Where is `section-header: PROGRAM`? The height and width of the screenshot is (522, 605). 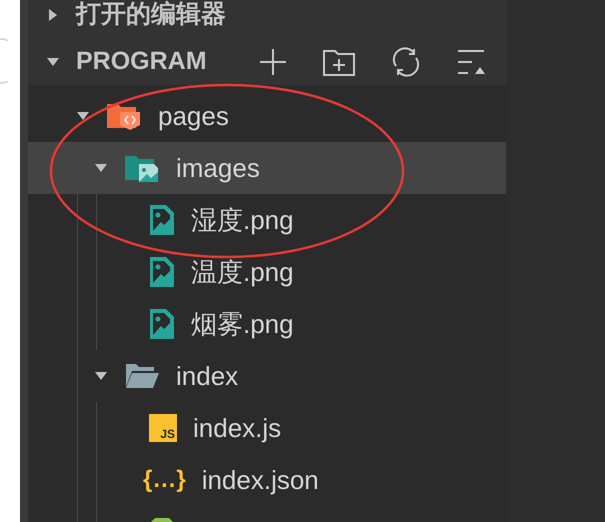 section-header: PROGRAM is located at coordinates (267, 60).